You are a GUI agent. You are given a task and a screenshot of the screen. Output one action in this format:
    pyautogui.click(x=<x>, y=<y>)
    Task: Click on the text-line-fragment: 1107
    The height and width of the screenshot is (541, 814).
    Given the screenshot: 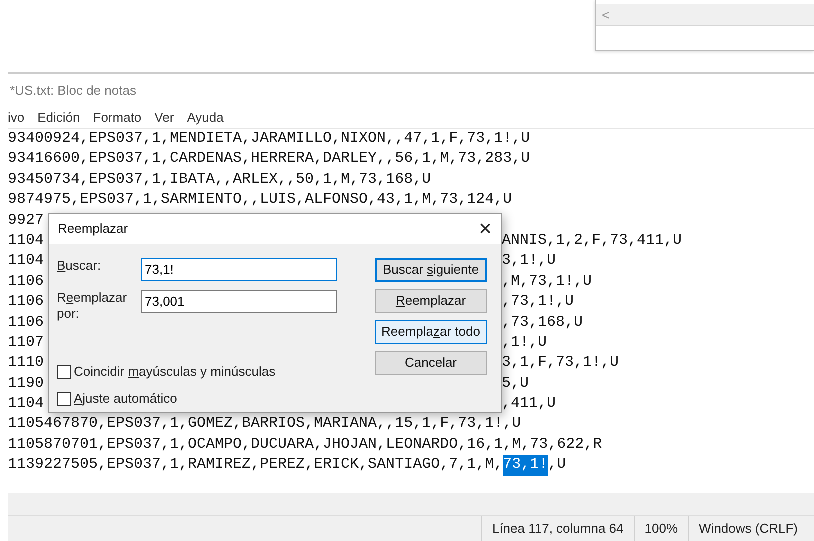 What is the action you would take?
    pyautogui.click(x=26, y=342)
    